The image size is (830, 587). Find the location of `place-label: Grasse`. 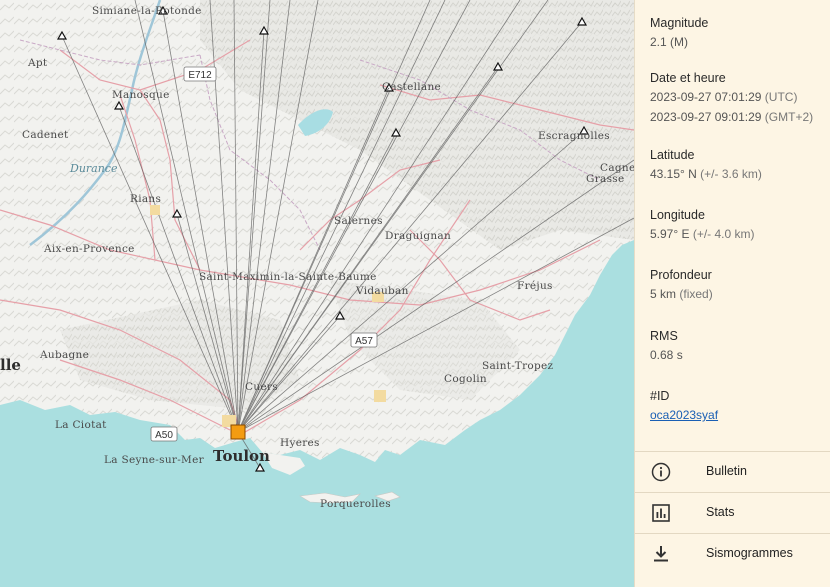

place-label: Grasse is located at coordinates (605, 179).